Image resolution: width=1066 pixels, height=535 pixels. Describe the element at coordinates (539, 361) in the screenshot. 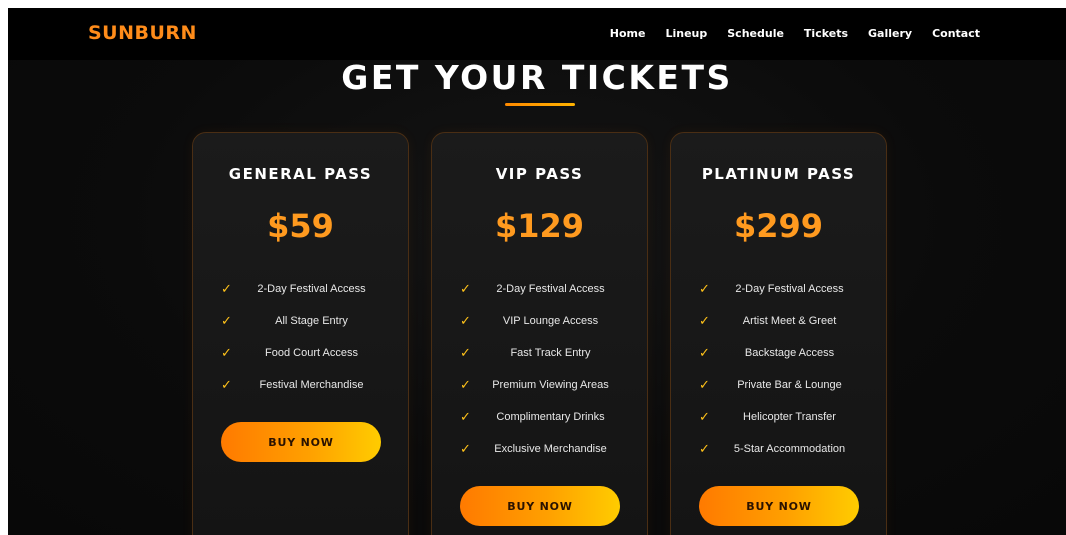

I see `feature-item: ✓ Fast Track Entry` at that location.